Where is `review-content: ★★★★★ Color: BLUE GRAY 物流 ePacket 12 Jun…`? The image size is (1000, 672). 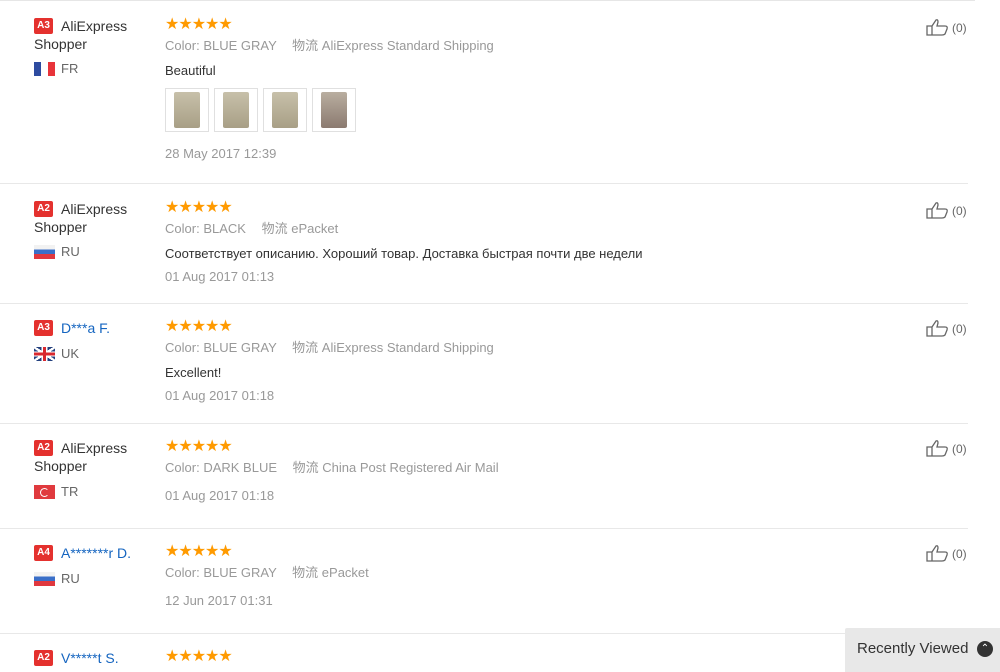
review-content: ★★★★★ Color: BLUE GRAY 物流 ePacket 12 Jun… is located at coordinates (525, 576).